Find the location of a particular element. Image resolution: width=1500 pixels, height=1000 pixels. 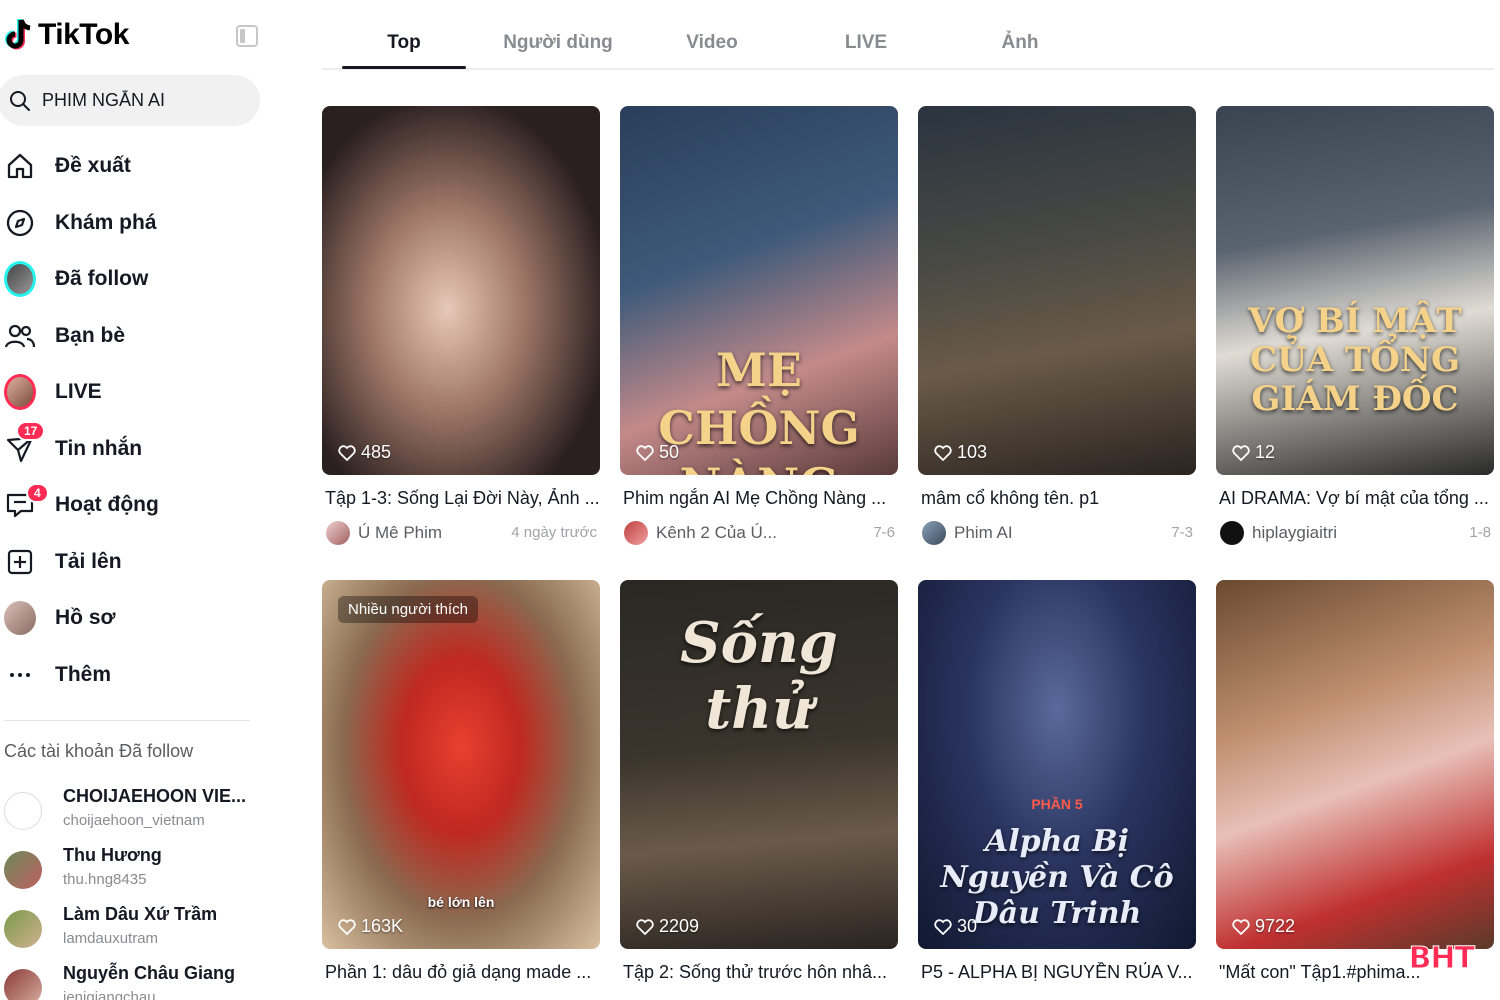

like-count: 50 is located at coordinates (657, 452).